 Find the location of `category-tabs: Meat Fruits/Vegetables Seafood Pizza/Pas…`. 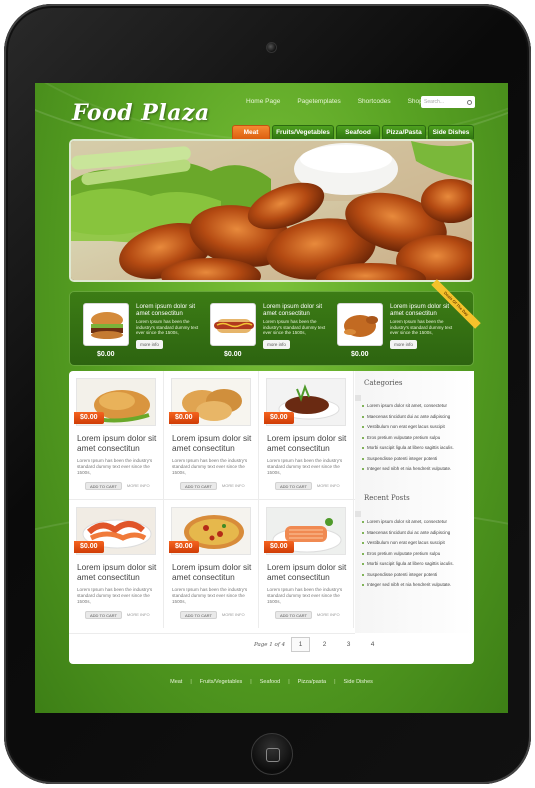

category-tabs: Meat Fruits/Vegetables Seafood Pizza/Pas… is located at coordinates (353, 132).